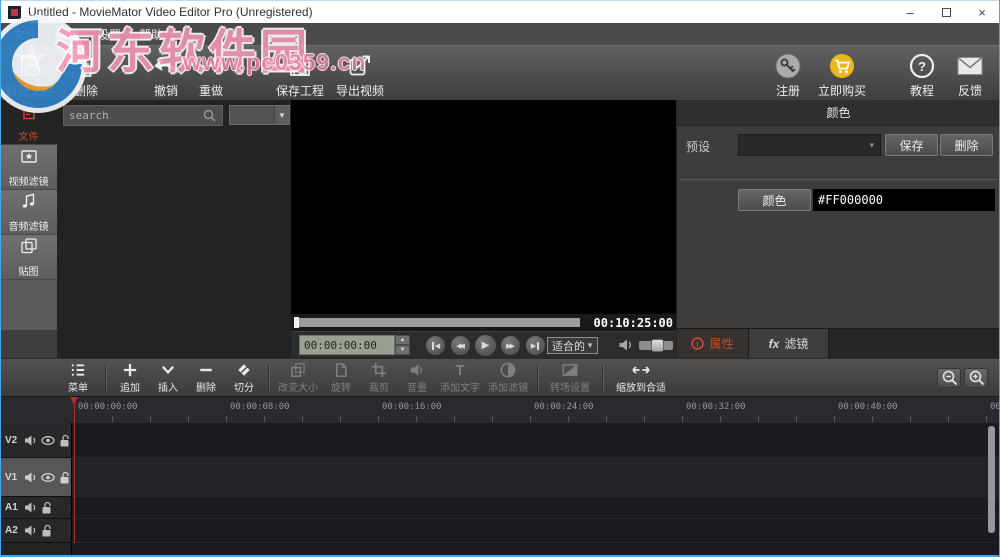 The width and height of the screenshot is (1000, 557). I want to click on preset-save-button: 保存, so click(911, 145).